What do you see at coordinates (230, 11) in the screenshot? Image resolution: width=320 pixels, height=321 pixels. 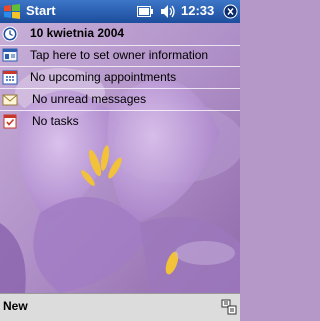 I see `ok-icon` at bounding box center [230, 11].